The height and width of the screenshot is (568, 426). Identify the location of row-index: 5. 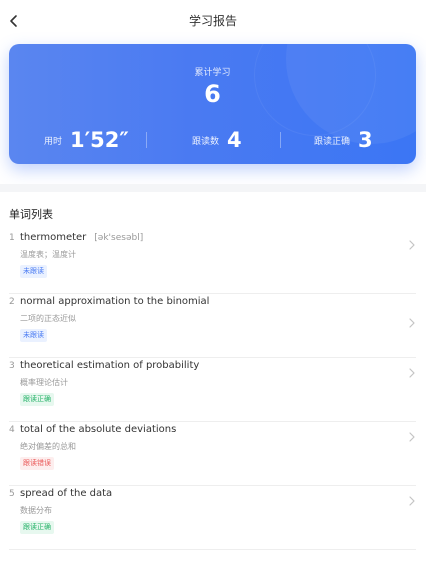
(12, 494).